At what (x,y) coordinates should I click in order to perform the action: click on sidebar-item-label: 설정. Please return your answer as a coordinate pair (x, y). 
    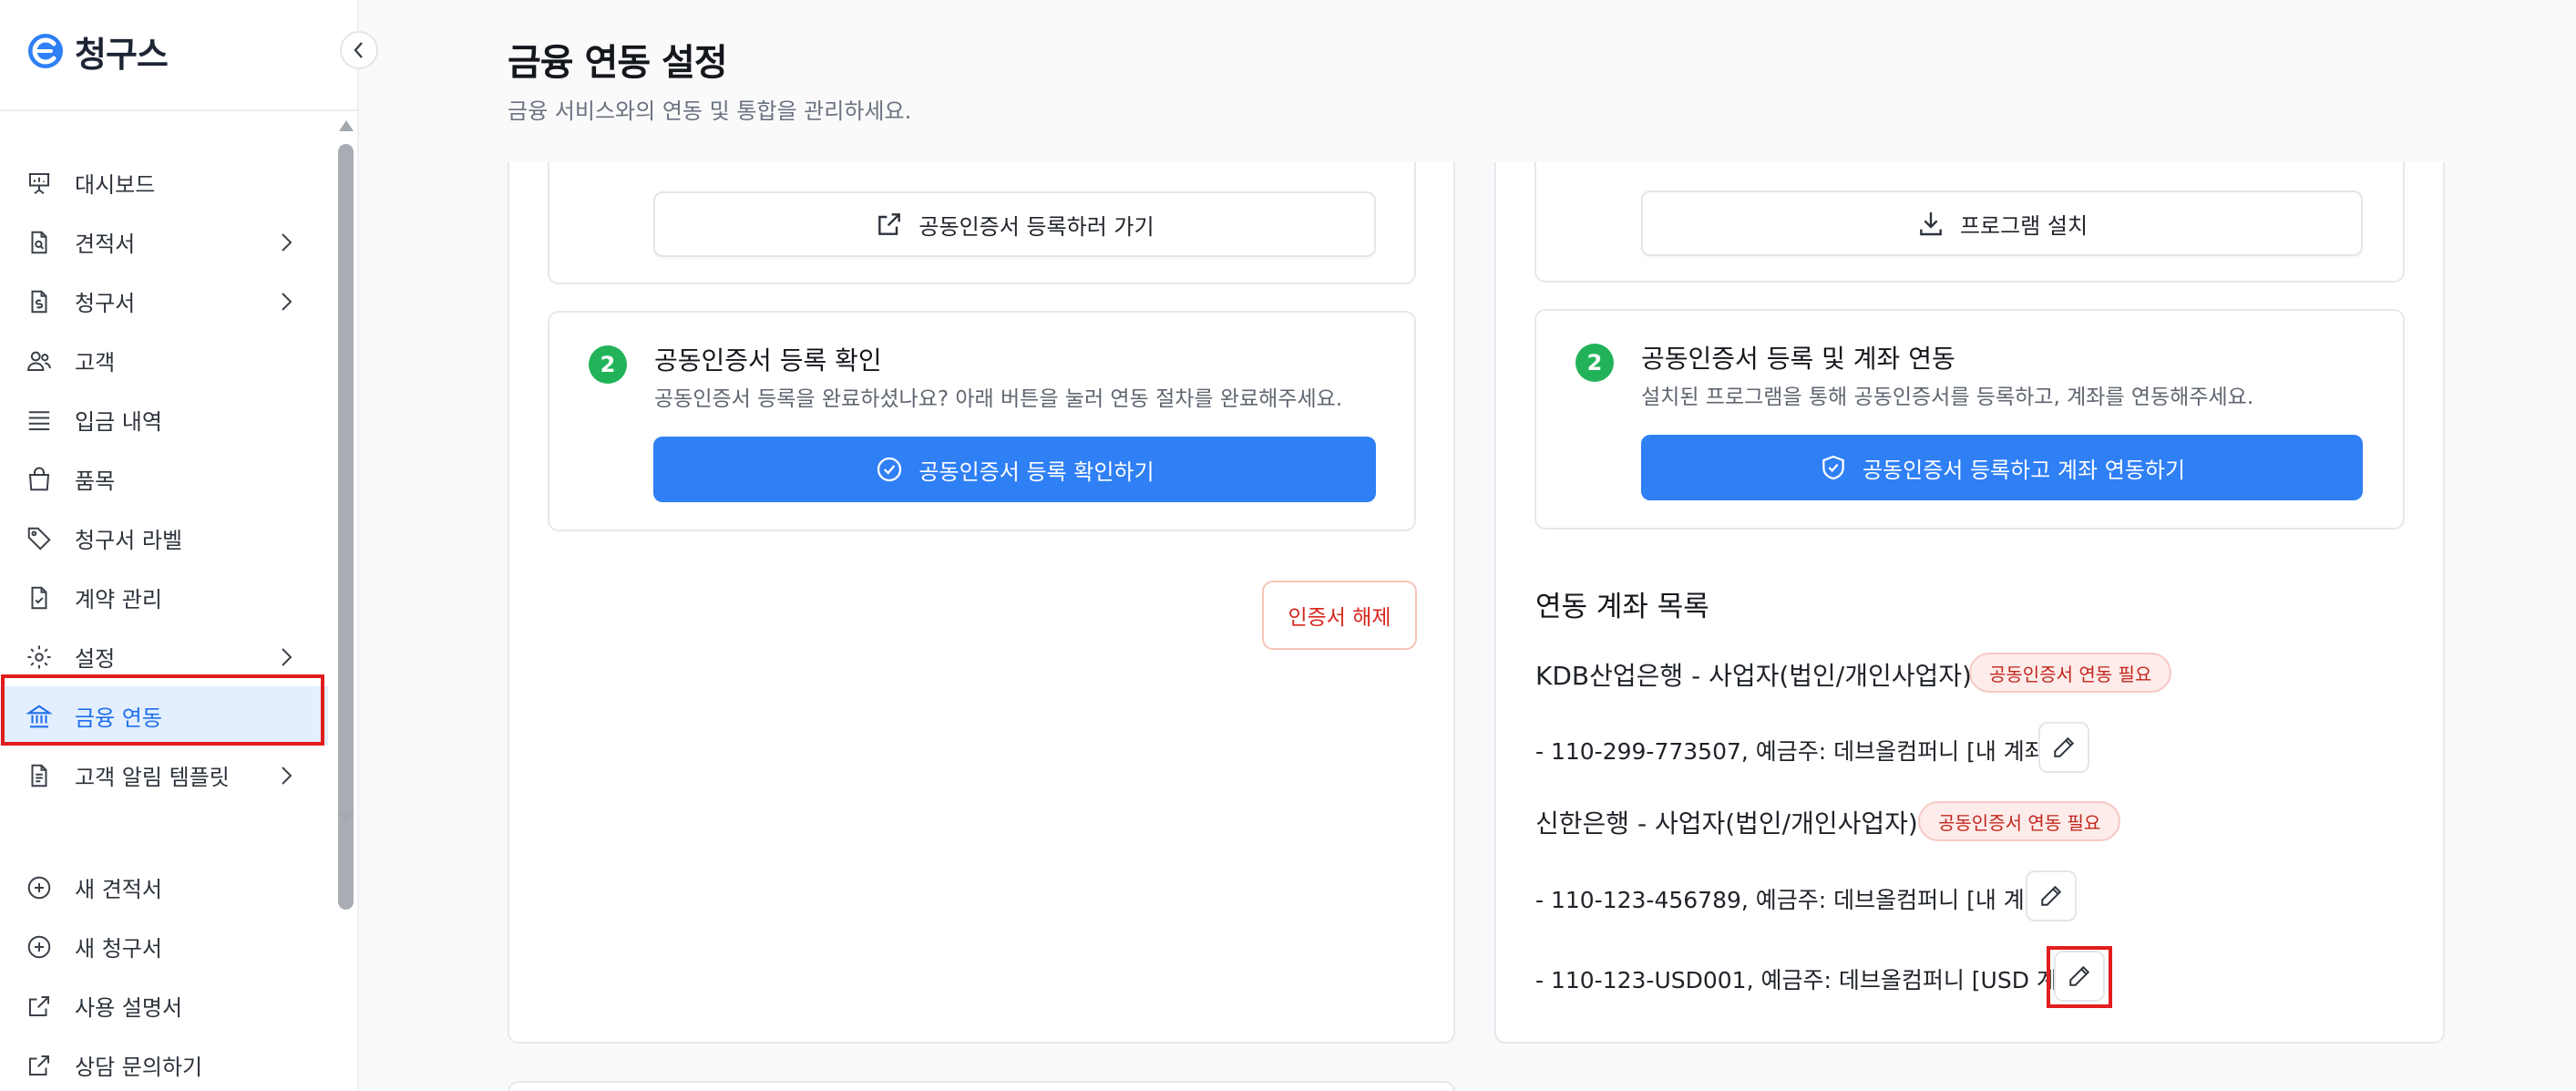
    Looking at the image, I should click on (96, 659).